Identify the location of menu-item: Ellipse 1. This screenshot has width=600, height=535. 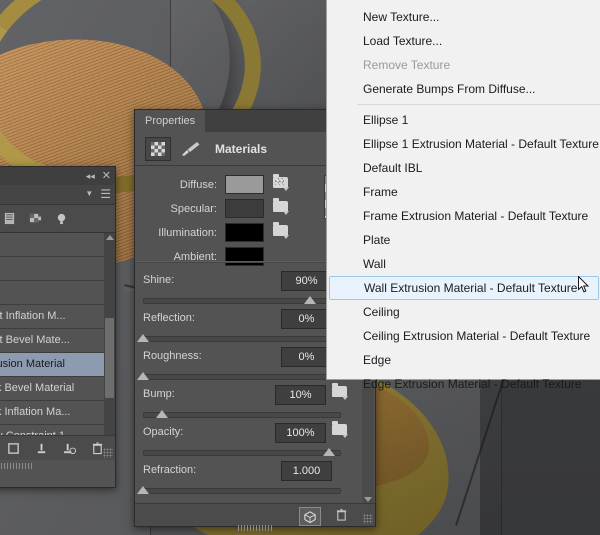
(463, 120).